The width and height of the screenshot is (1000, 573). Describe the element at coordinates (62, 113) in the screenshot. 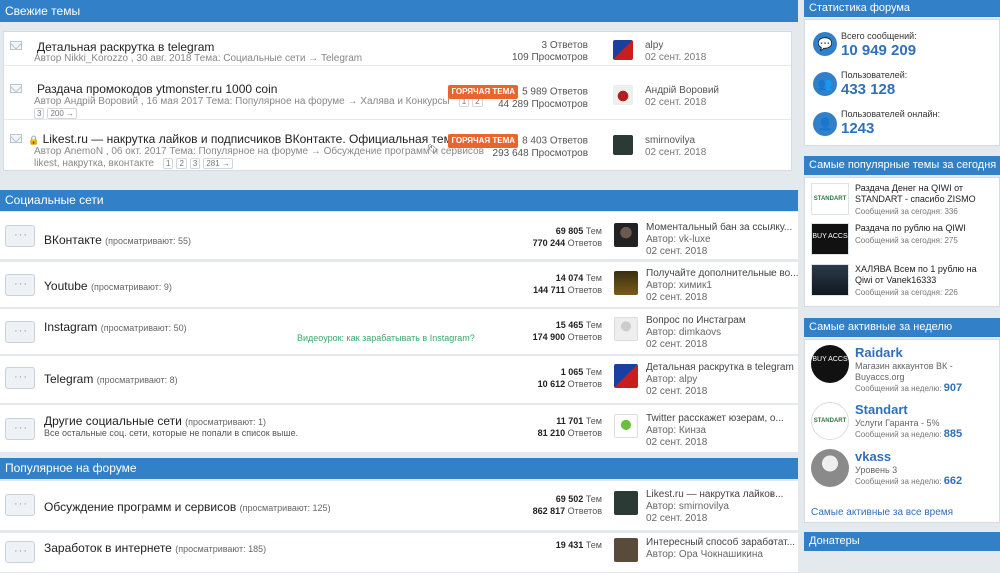

I see `page-link: 200 →` at that location.